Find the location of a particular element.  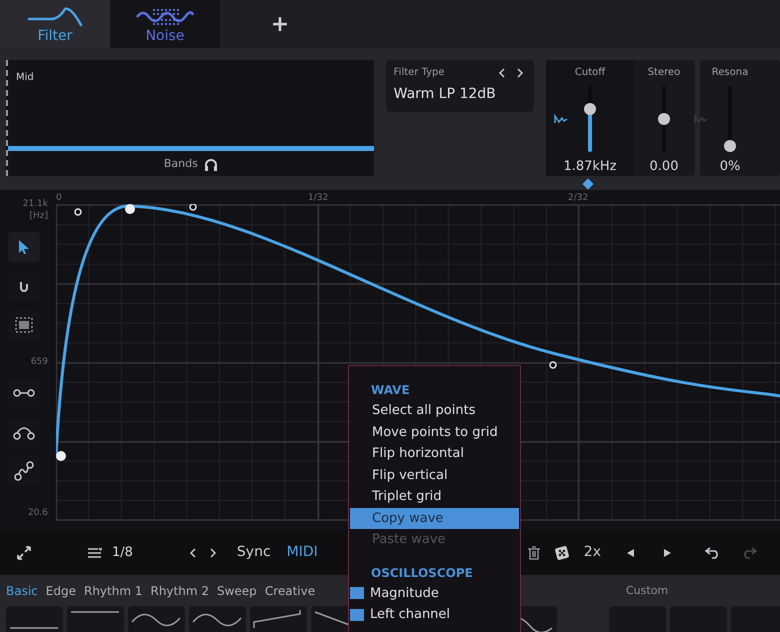

bands-label: Bands is located at coordinates (181, 164).